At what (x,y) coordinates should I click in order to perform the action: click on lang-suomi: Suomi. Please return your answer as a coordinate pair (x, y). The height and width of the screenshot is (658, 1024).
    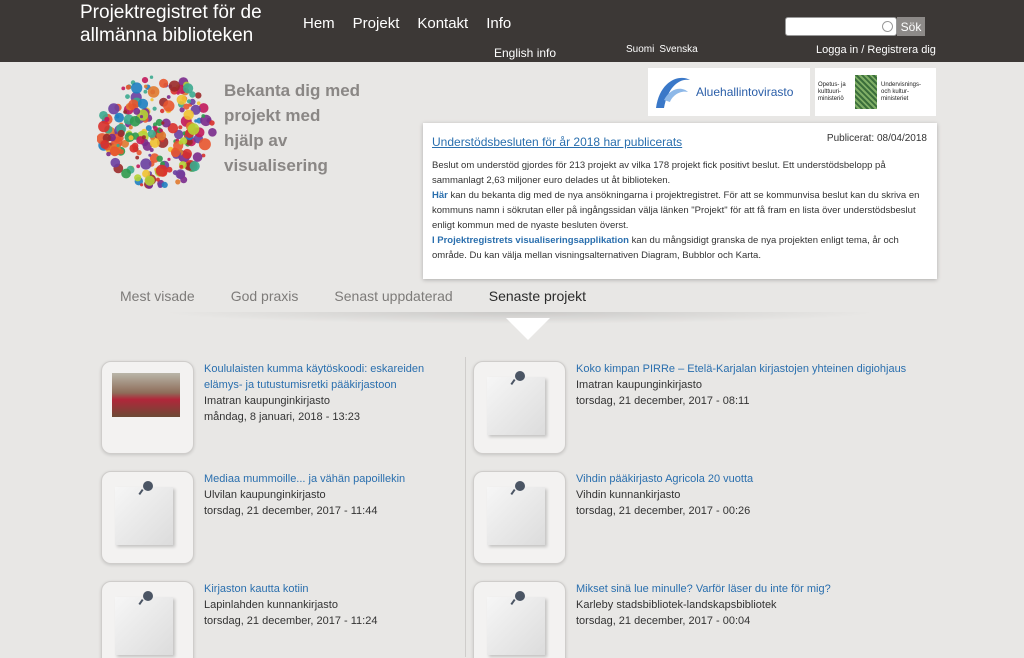
    Looking at the image, I should click on (640, 49).